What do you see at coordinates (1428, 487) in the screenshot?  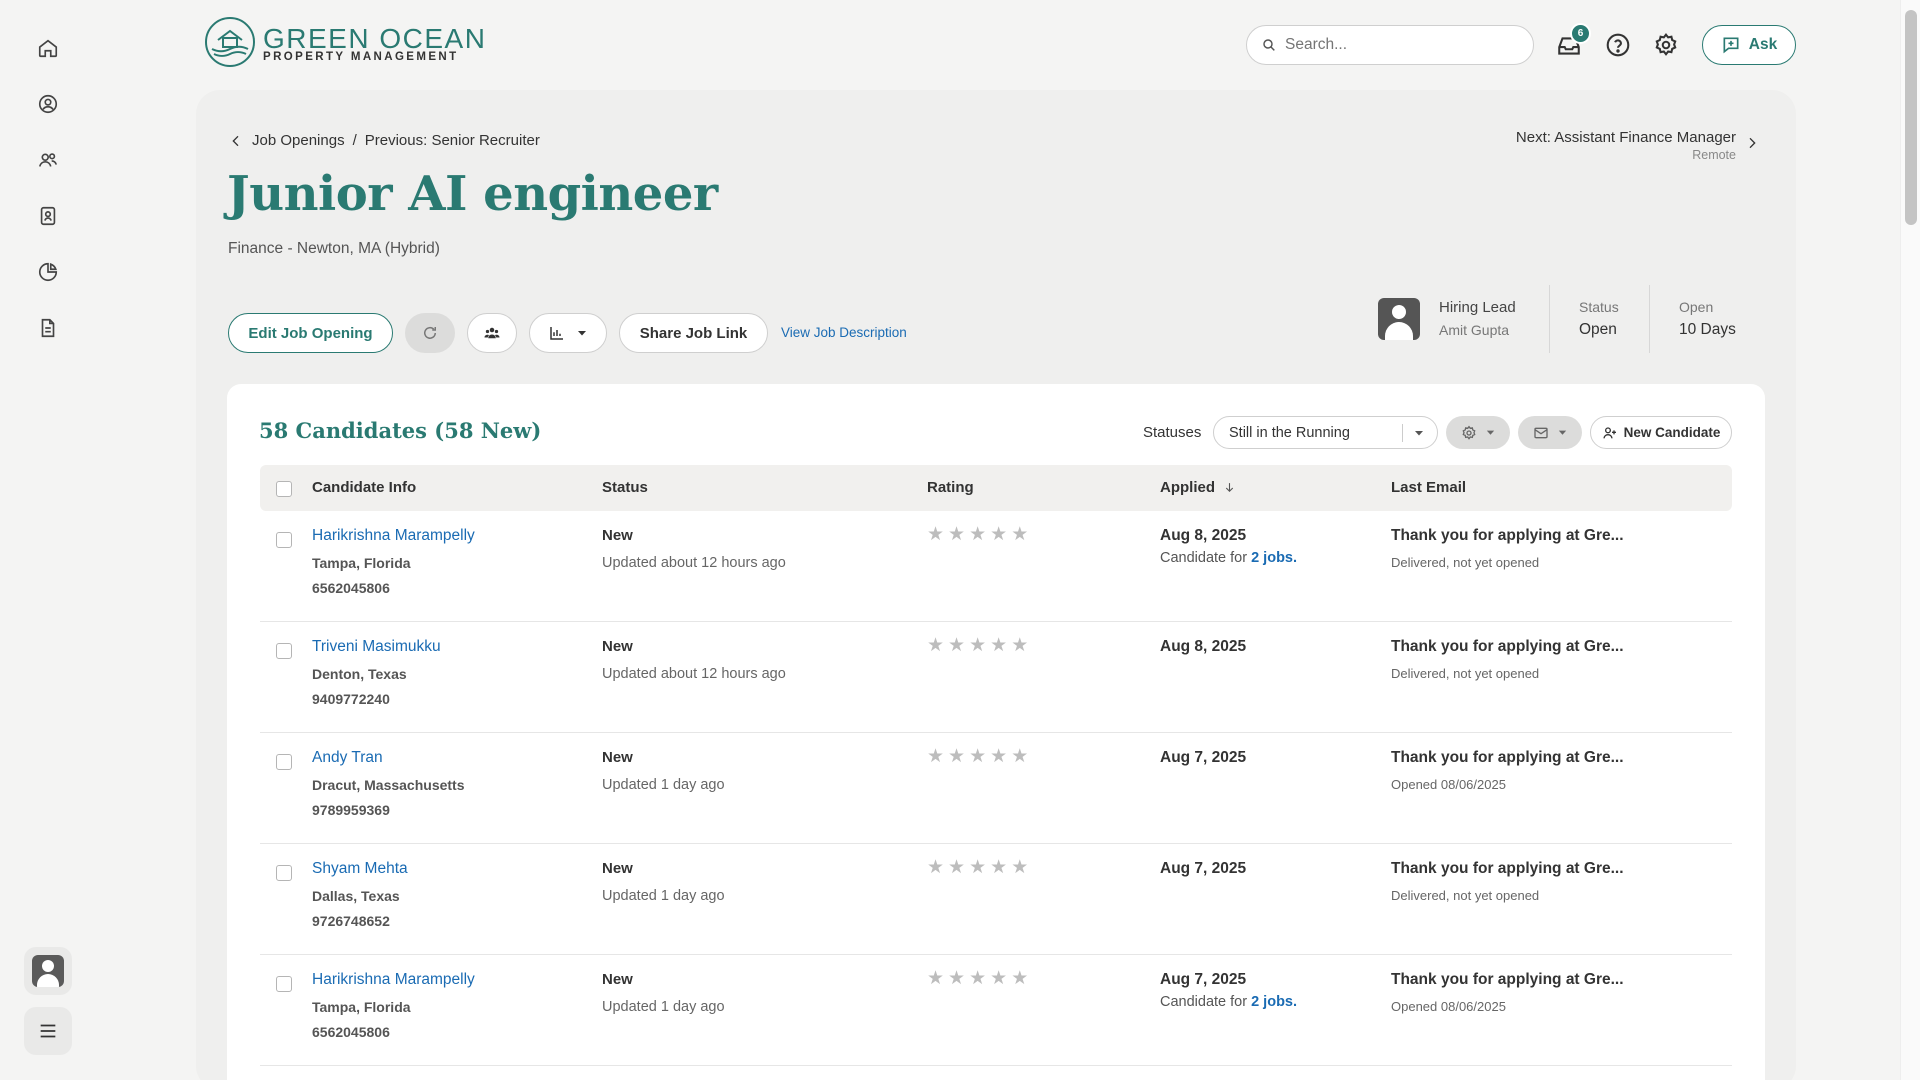 I see `column-header-last-email: Last Email` at bounding box center [1428, 487].